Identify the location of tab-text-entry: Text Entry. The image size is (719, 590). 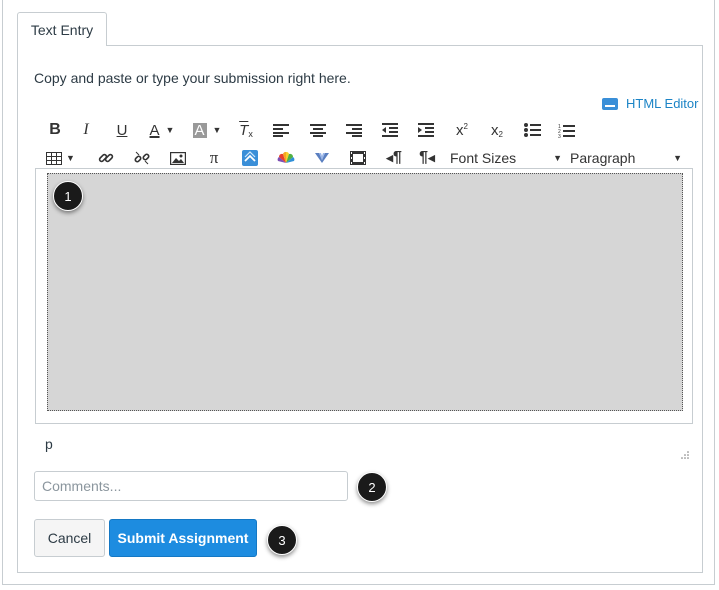
(62, 29).